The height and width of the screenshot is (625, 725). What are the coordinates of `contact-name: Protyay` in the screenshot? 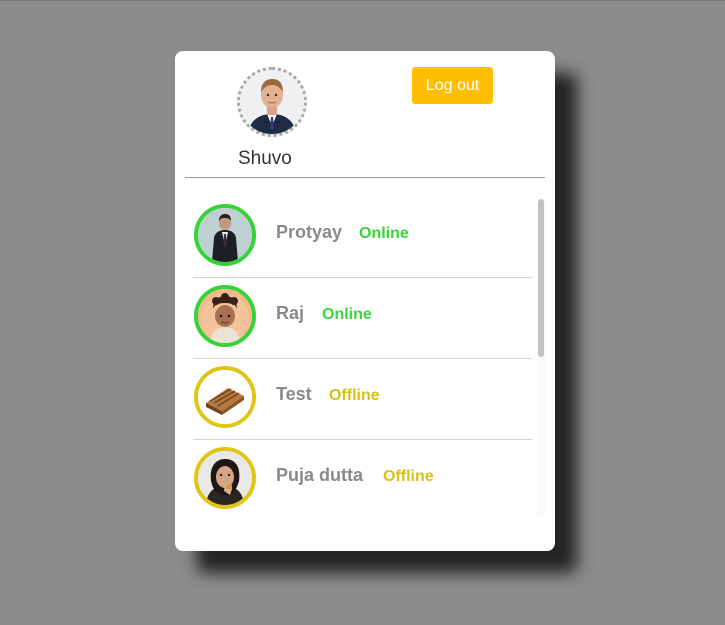 It's located at (309, 232).